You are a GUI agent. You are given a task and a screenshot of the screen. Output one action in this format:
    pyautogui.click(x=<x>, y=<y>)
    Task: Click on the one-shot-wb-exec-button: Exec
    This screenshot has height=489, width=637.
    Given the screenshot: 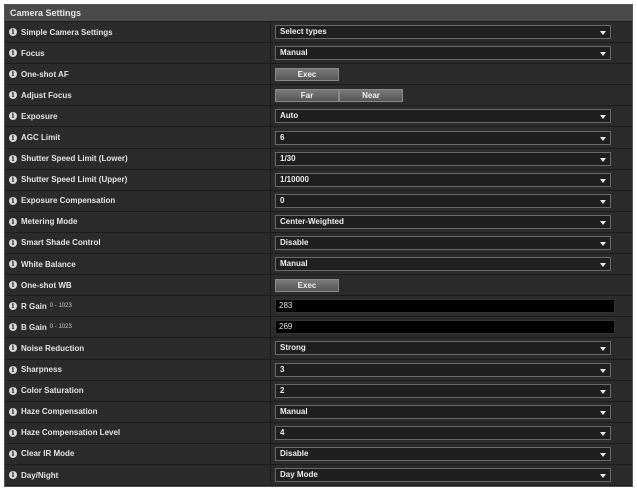 What is the action you would take?
    pyautogui.click(x=307, y=285)
    